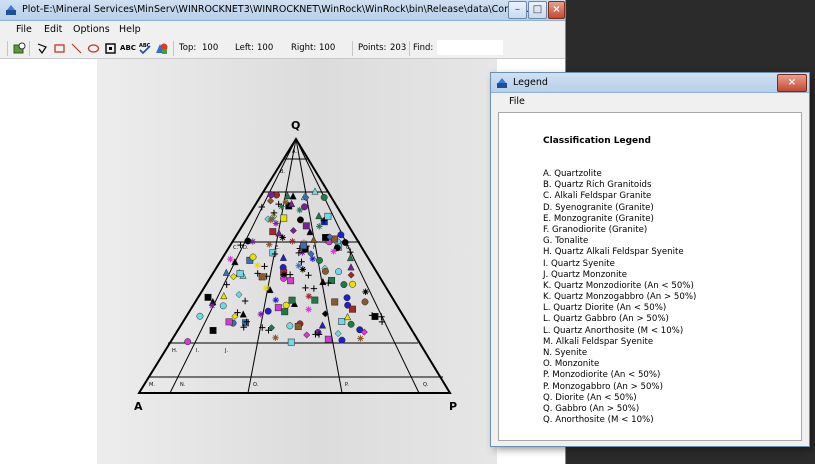 This screenshot has width=815, height=464. I want to click on points-label: Points:, so click(372, 48).